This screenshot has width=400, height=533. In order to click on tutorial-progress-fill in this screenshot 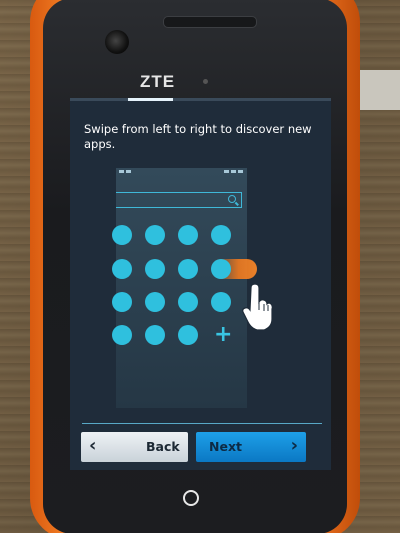, I will do `click(150, 99)`.